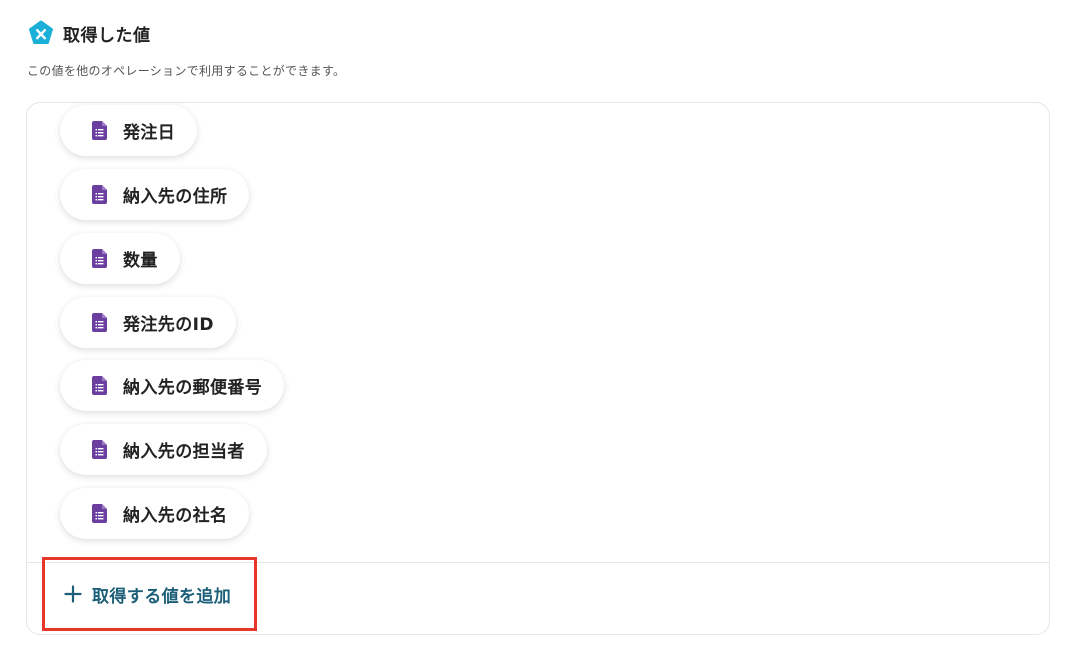 The height and width of the screenshot is (652, 1088). Describe the element at coordinates (107, 35) in the screenshot. I see `section-title: 取得した値` at that location.